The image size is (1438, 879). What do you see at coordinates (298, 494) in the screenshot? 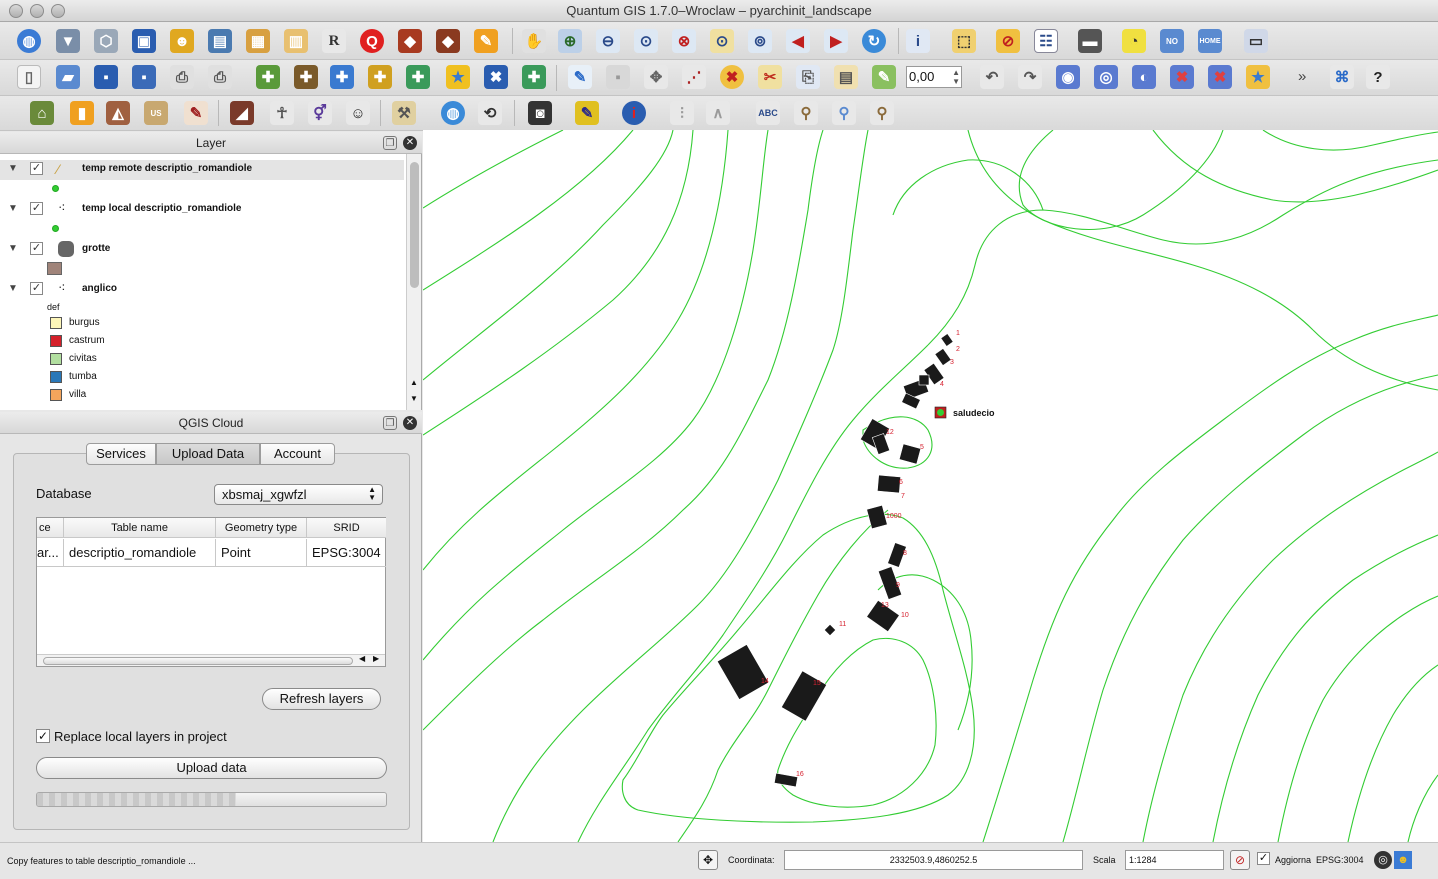
I see `database-select: xbsmaj_xgwfzl ▲ ▼` at bounding box center [298, 494].